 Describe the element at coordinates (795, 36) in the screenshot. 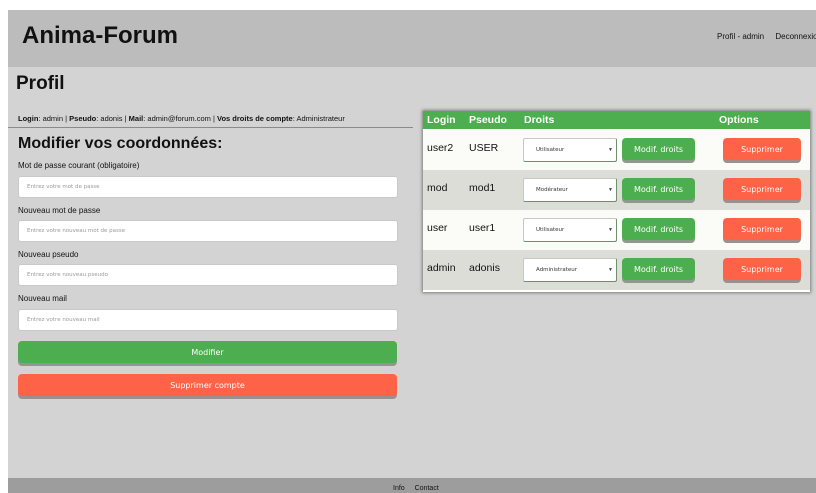

I see `logout-link: Deconnexion` at that location.